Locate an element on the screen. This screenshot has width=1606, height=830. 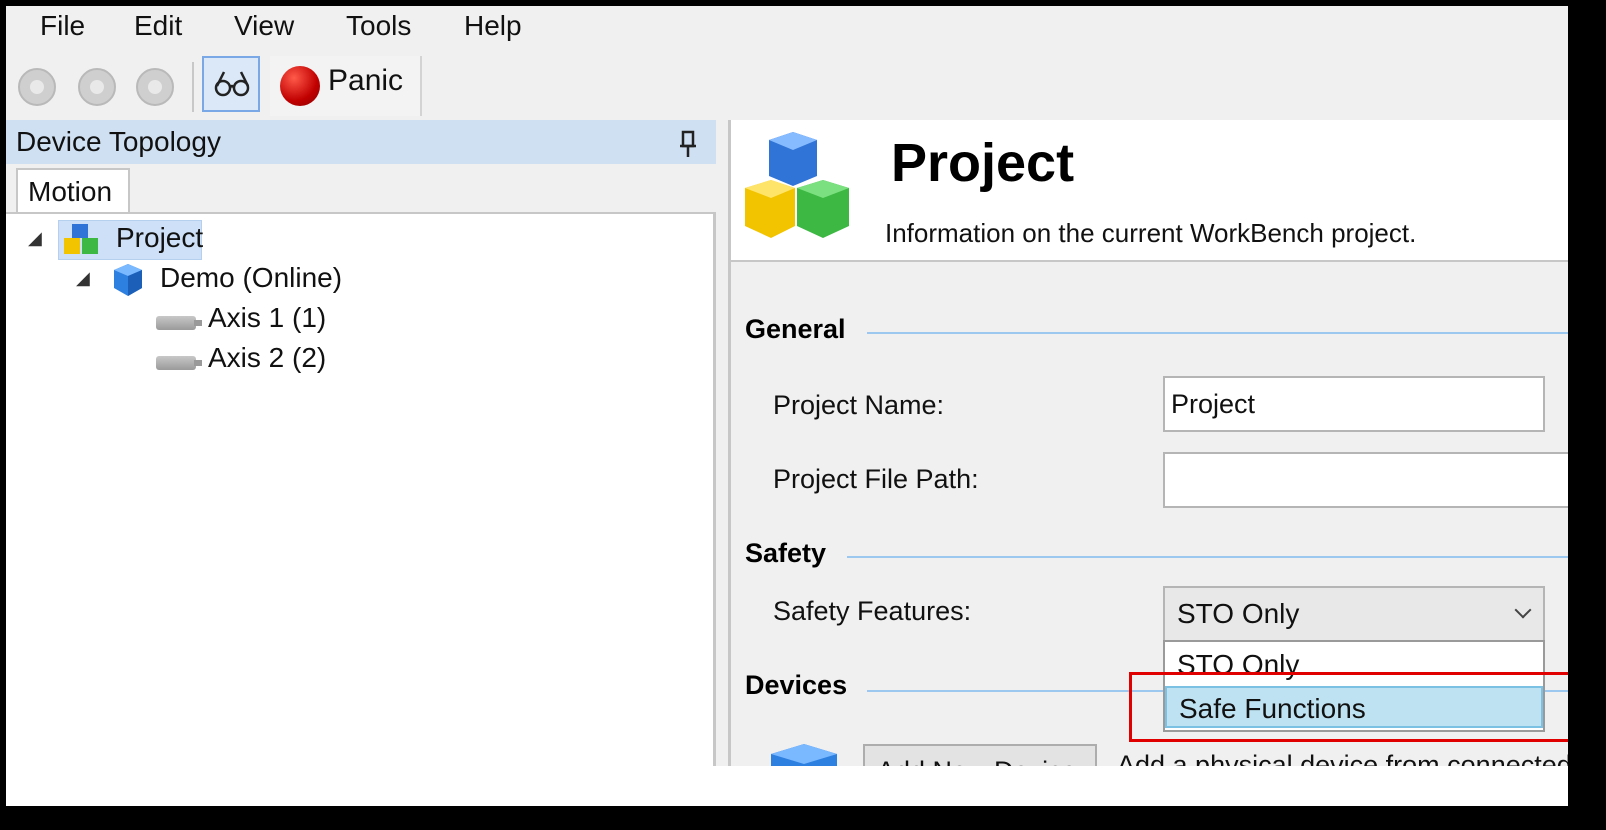
panic-icon is located at coordinates (300, 86).